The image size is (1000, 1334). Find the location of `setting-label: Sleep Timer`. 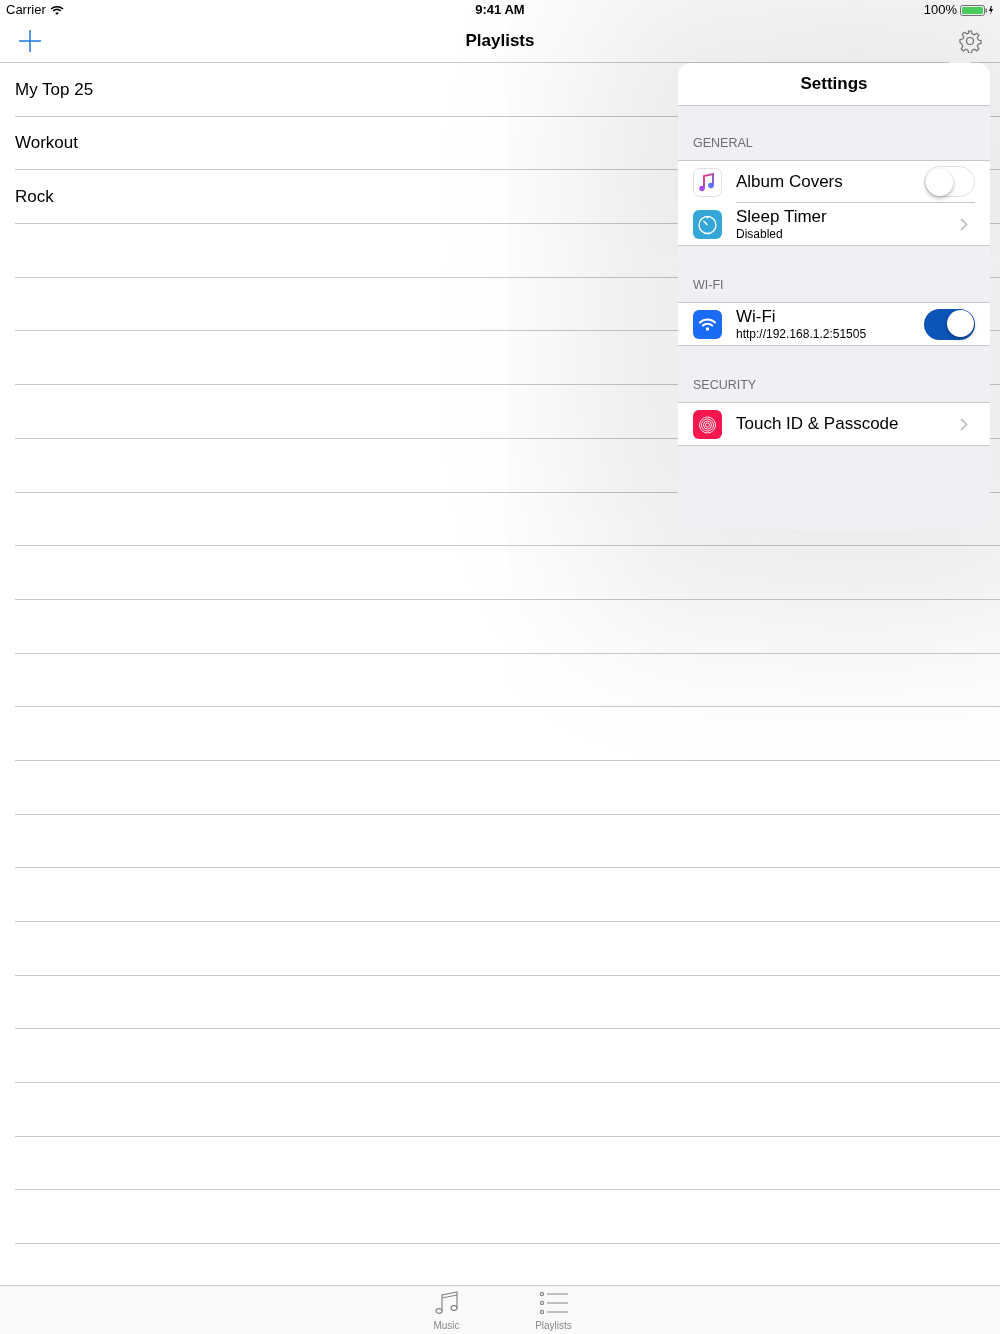

setting-label: Sleep Timer is located at coordinates (781, 216).